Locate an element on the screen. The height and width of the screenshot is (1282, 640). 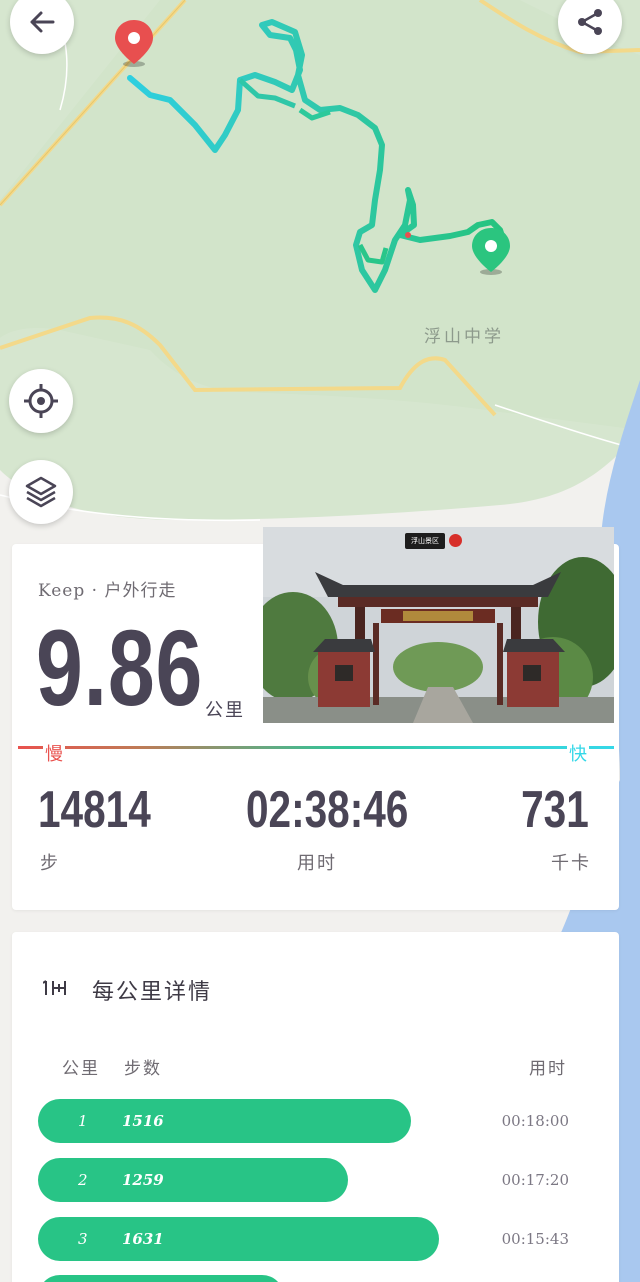
splits-icon is located at coordinates (54, 987).